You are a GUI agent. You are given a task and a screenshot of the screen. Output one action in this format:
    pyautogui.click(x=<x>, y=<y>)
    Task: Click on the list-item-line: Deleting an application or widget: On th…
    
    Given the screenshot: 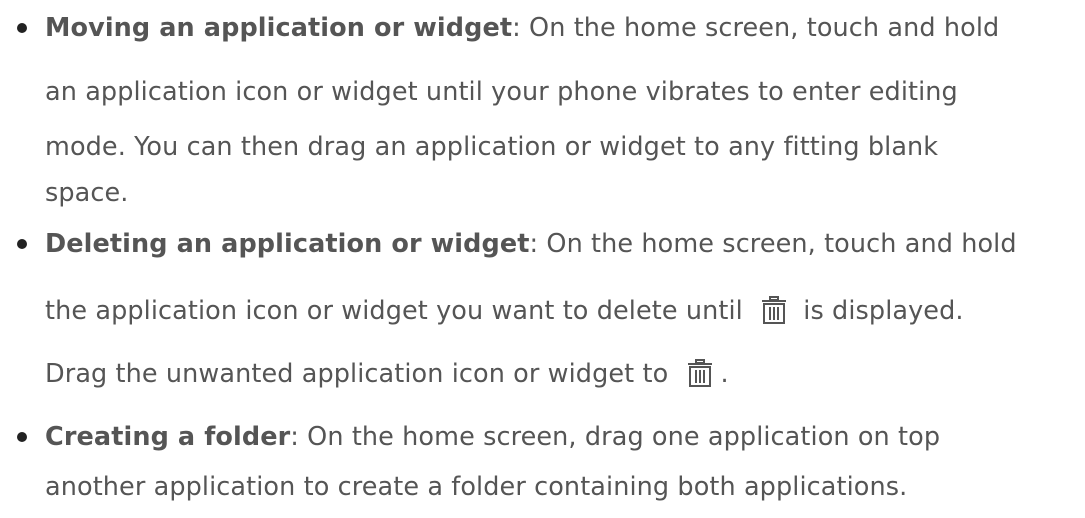 What is the action you would take?
    pyautogui.click(x=531, y=244)
    